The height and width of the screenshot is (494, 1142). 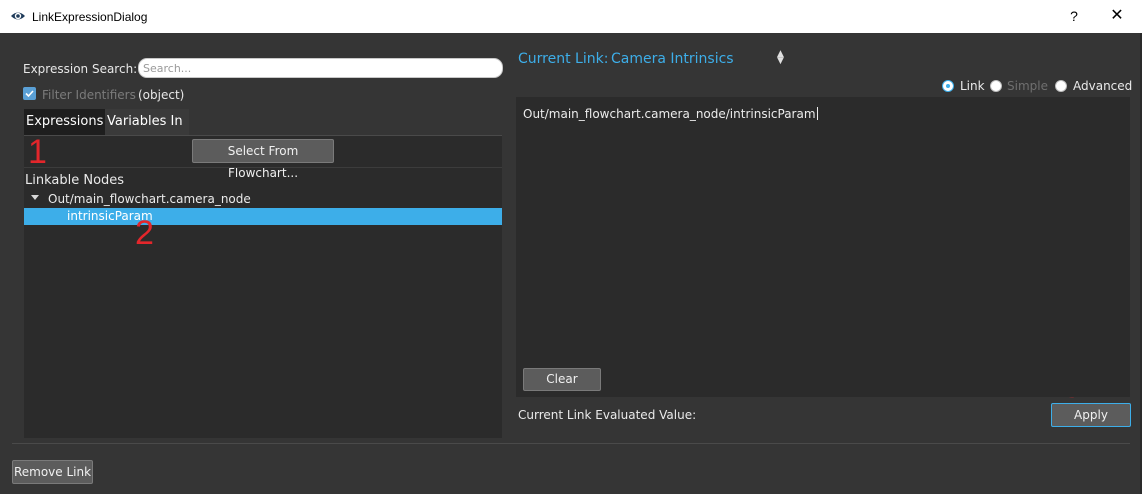 I want to click on annotation-step-1: 1, so click(x=37, y=152).